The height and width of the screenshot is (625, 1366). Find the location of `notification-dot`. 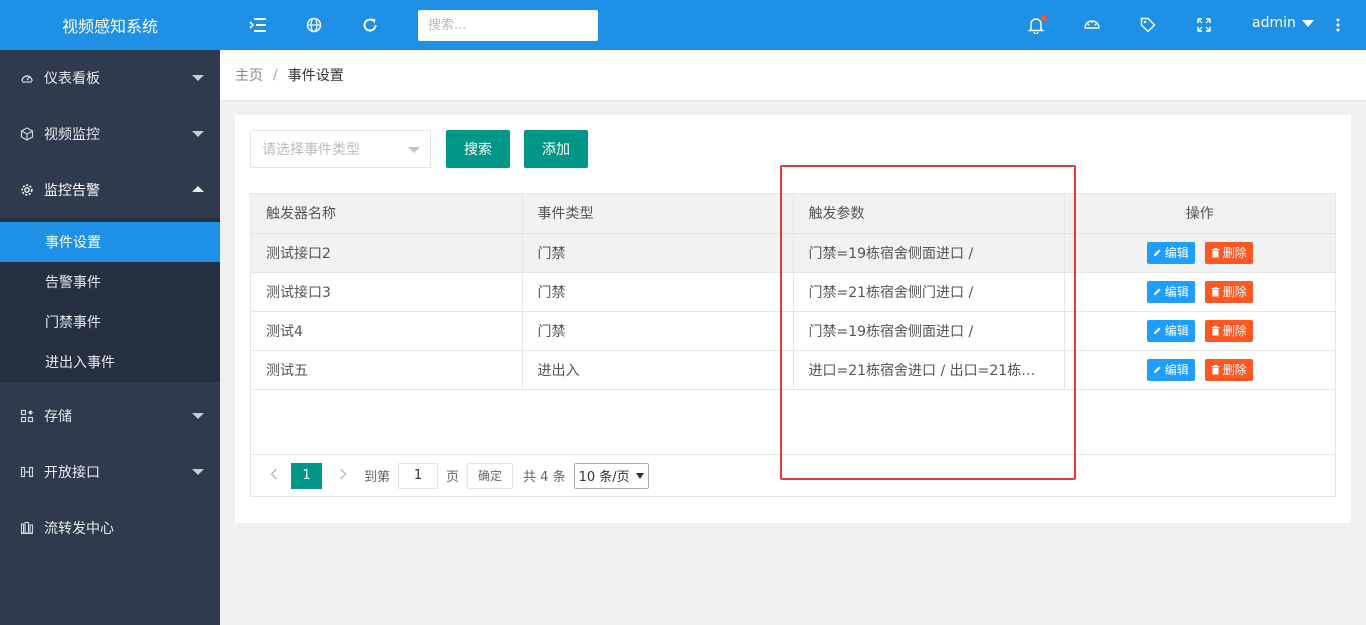

notification-dot is located at coordinates (1044, 18).